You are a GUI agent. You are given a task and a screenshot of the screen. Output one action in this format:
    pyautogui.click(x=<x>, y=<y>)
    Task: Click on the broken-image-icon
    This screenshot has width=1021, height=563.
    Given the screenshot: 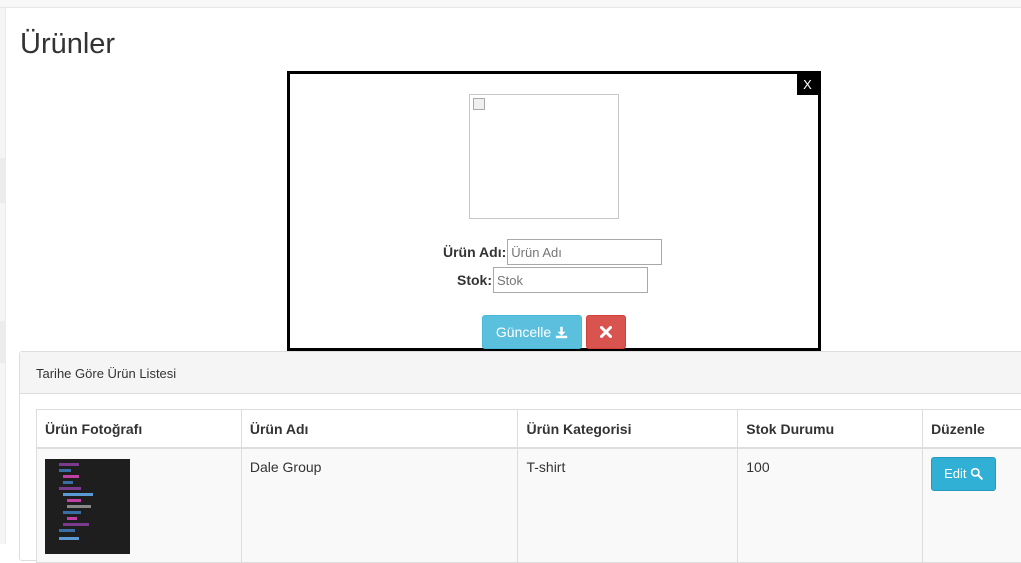 What is the action you would take?
    pyautogui.click(x=479, y=104)
    